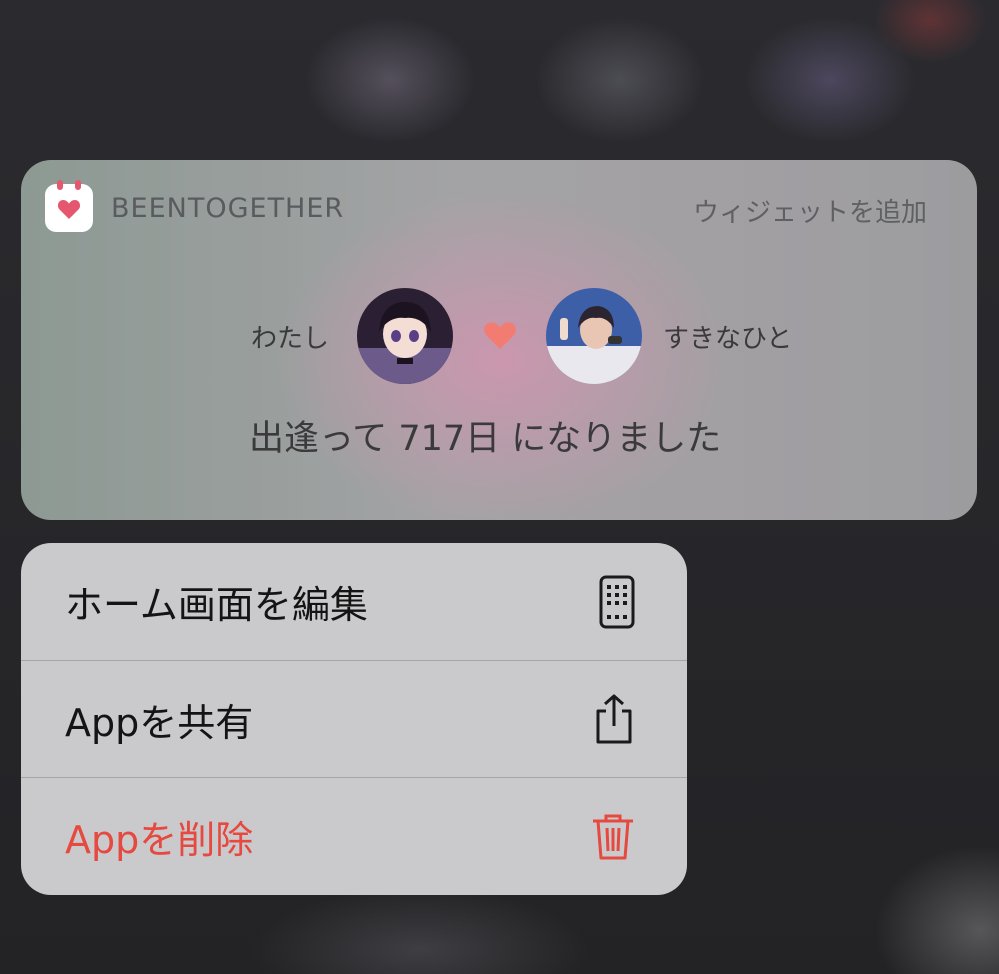  What do you see at coordinates (354, 835) in the screenshot?
I see `delete-app-item: Appを削除` at bounding box center [354, 835].